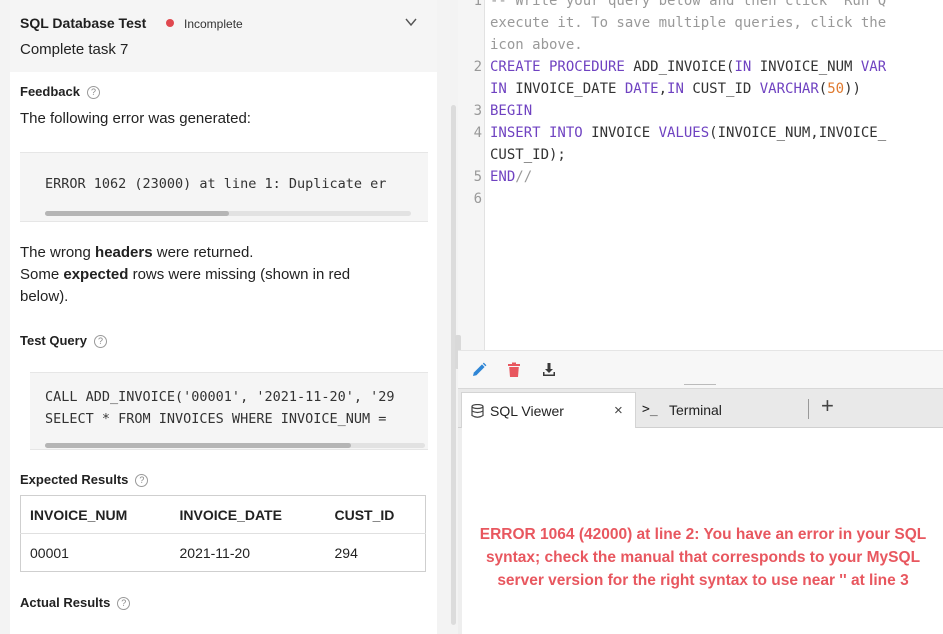  I want to click on missing-suffix: rows were missing (shown in red, so click(239, 274).